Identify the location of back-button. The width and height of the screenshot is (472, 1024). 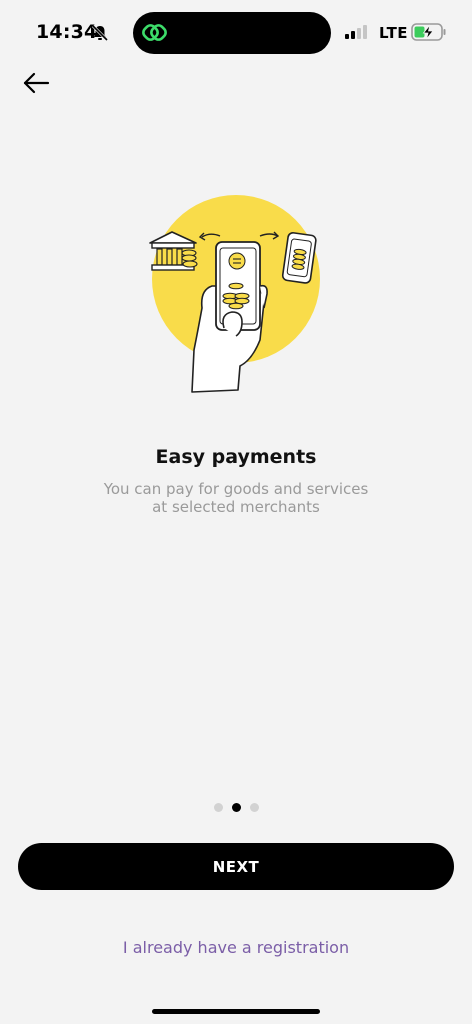
(37, 83).